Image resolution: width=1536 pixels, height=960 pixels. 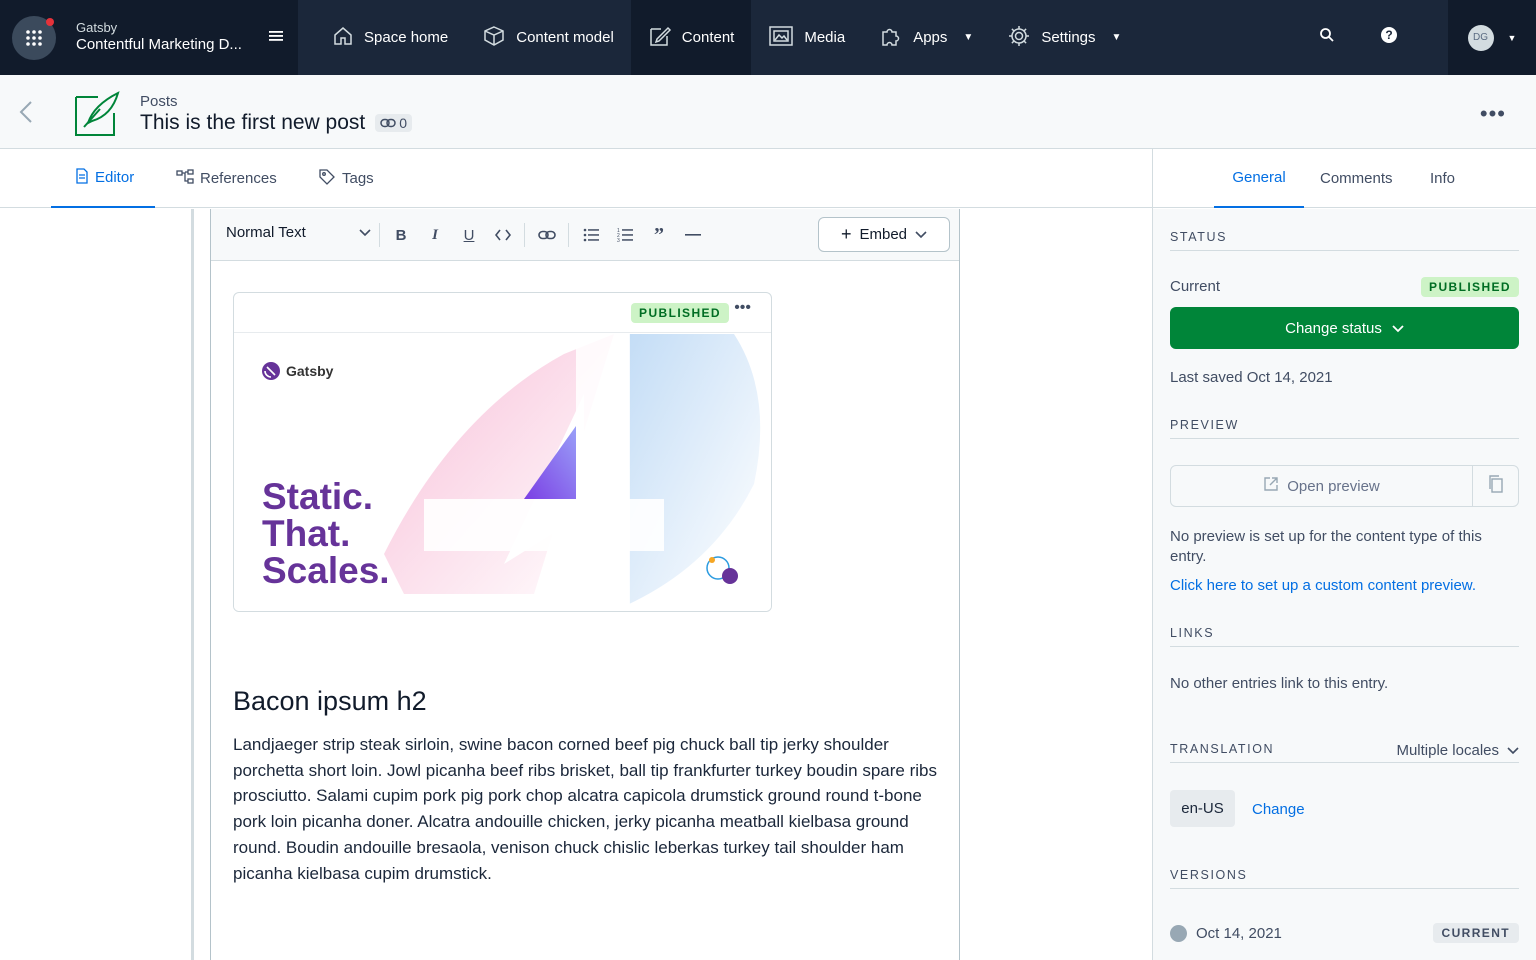 What do you see at coordinates (1279, 683) in the screenshot?
I see `links-note: No other entries link to this entry.` at bounding box center [1279, 683].